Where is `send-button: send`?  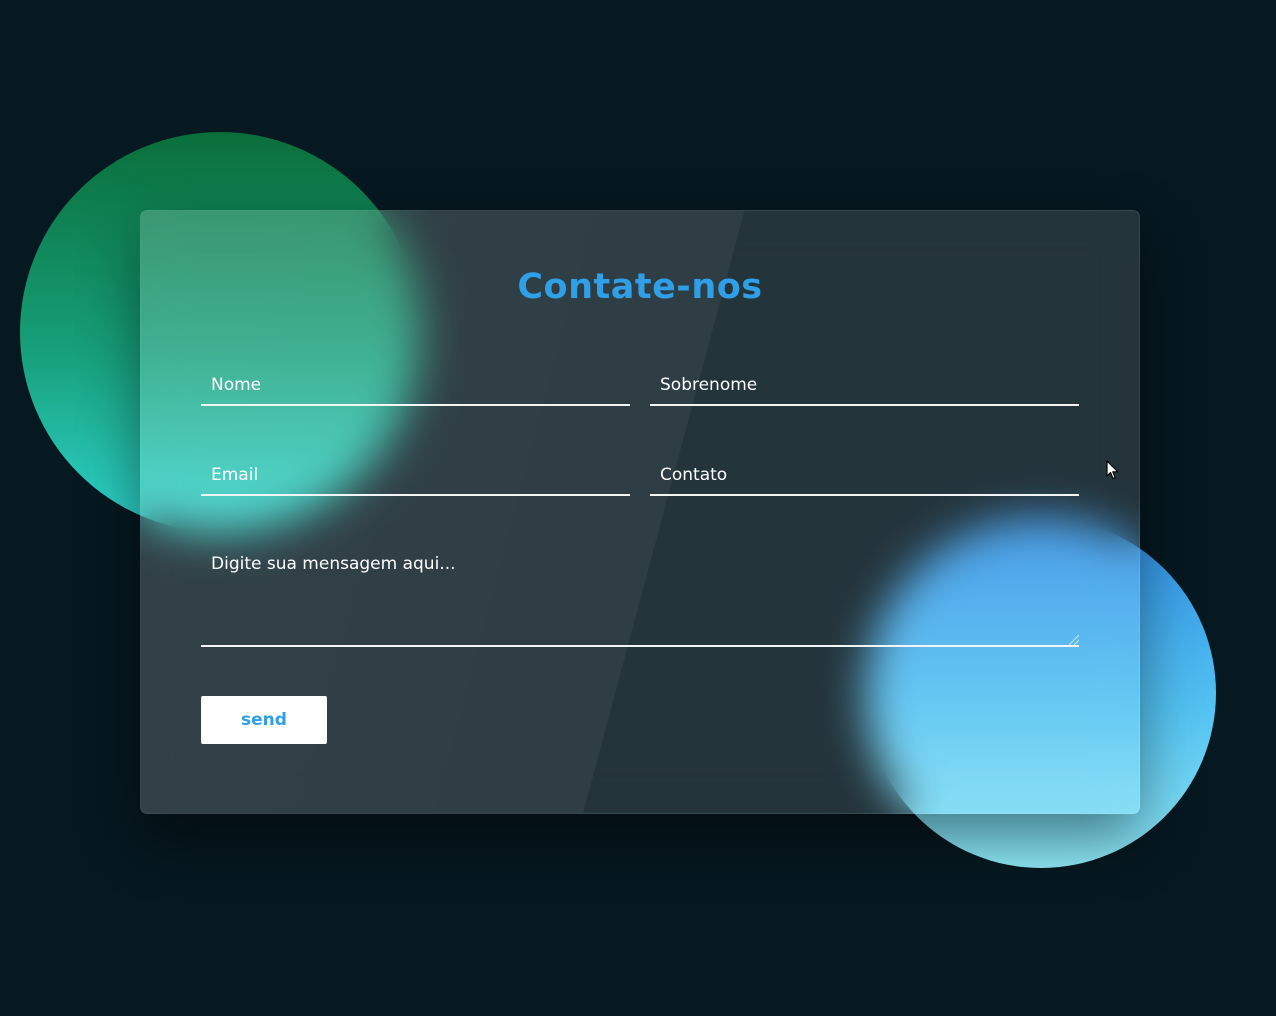 send-button: send is located at coordinates (264, 720).